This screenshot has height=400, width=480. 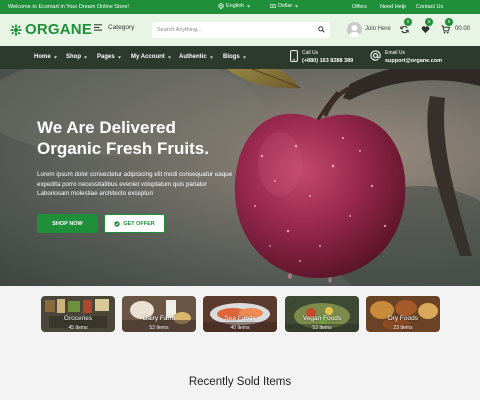 I want to click on email-us-label: Email Us, so click(x=395, y=53).